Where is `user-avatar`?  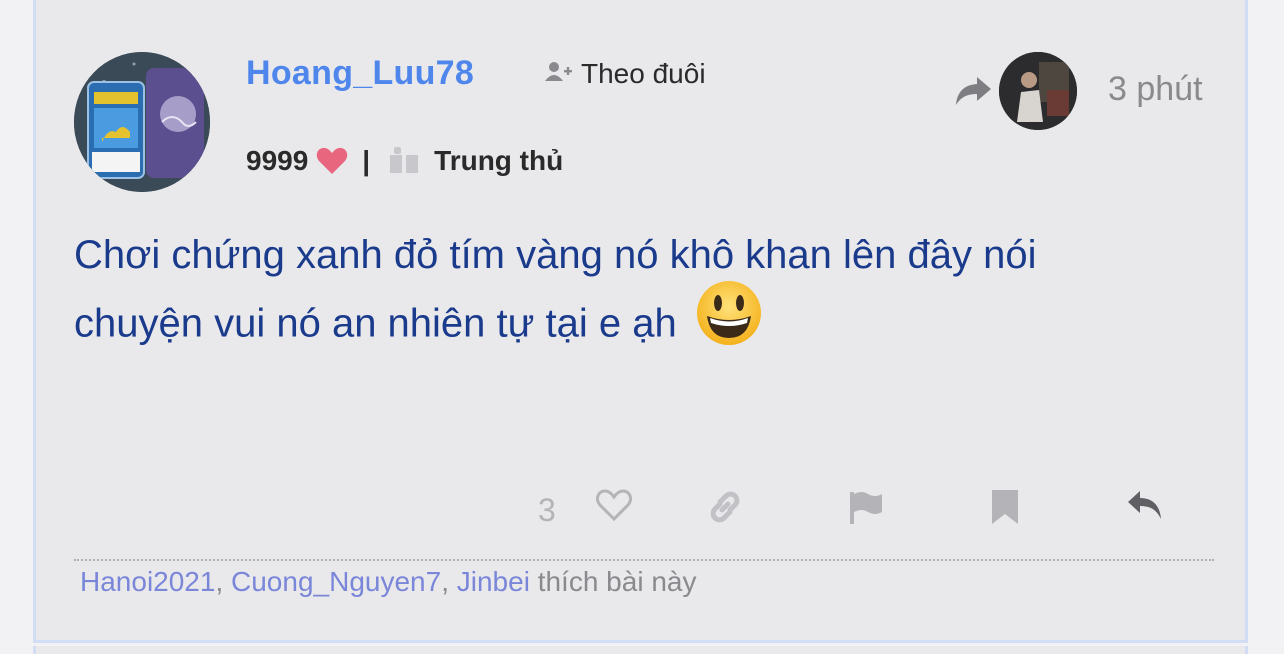
user-avatar is located at coordinates (142, 122).